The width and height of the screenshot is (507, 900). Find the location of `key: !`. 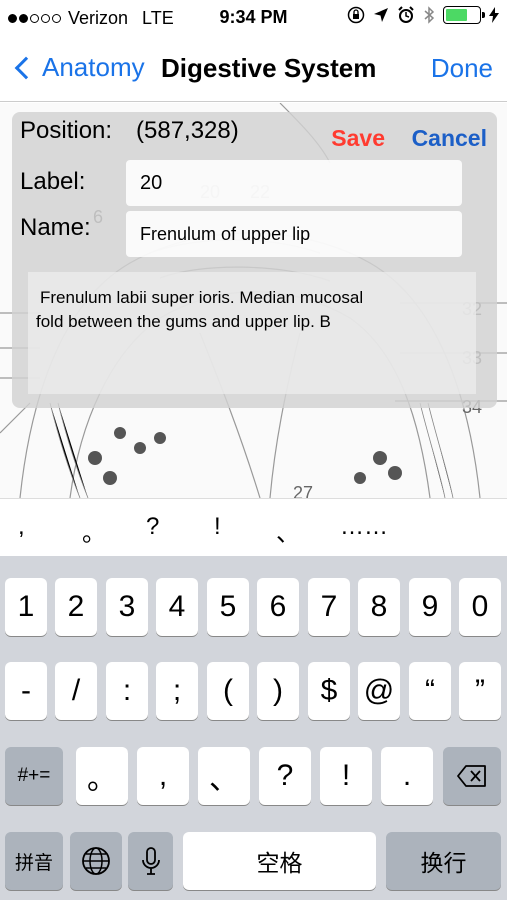

key: ! is located at coordinates (346, 776).